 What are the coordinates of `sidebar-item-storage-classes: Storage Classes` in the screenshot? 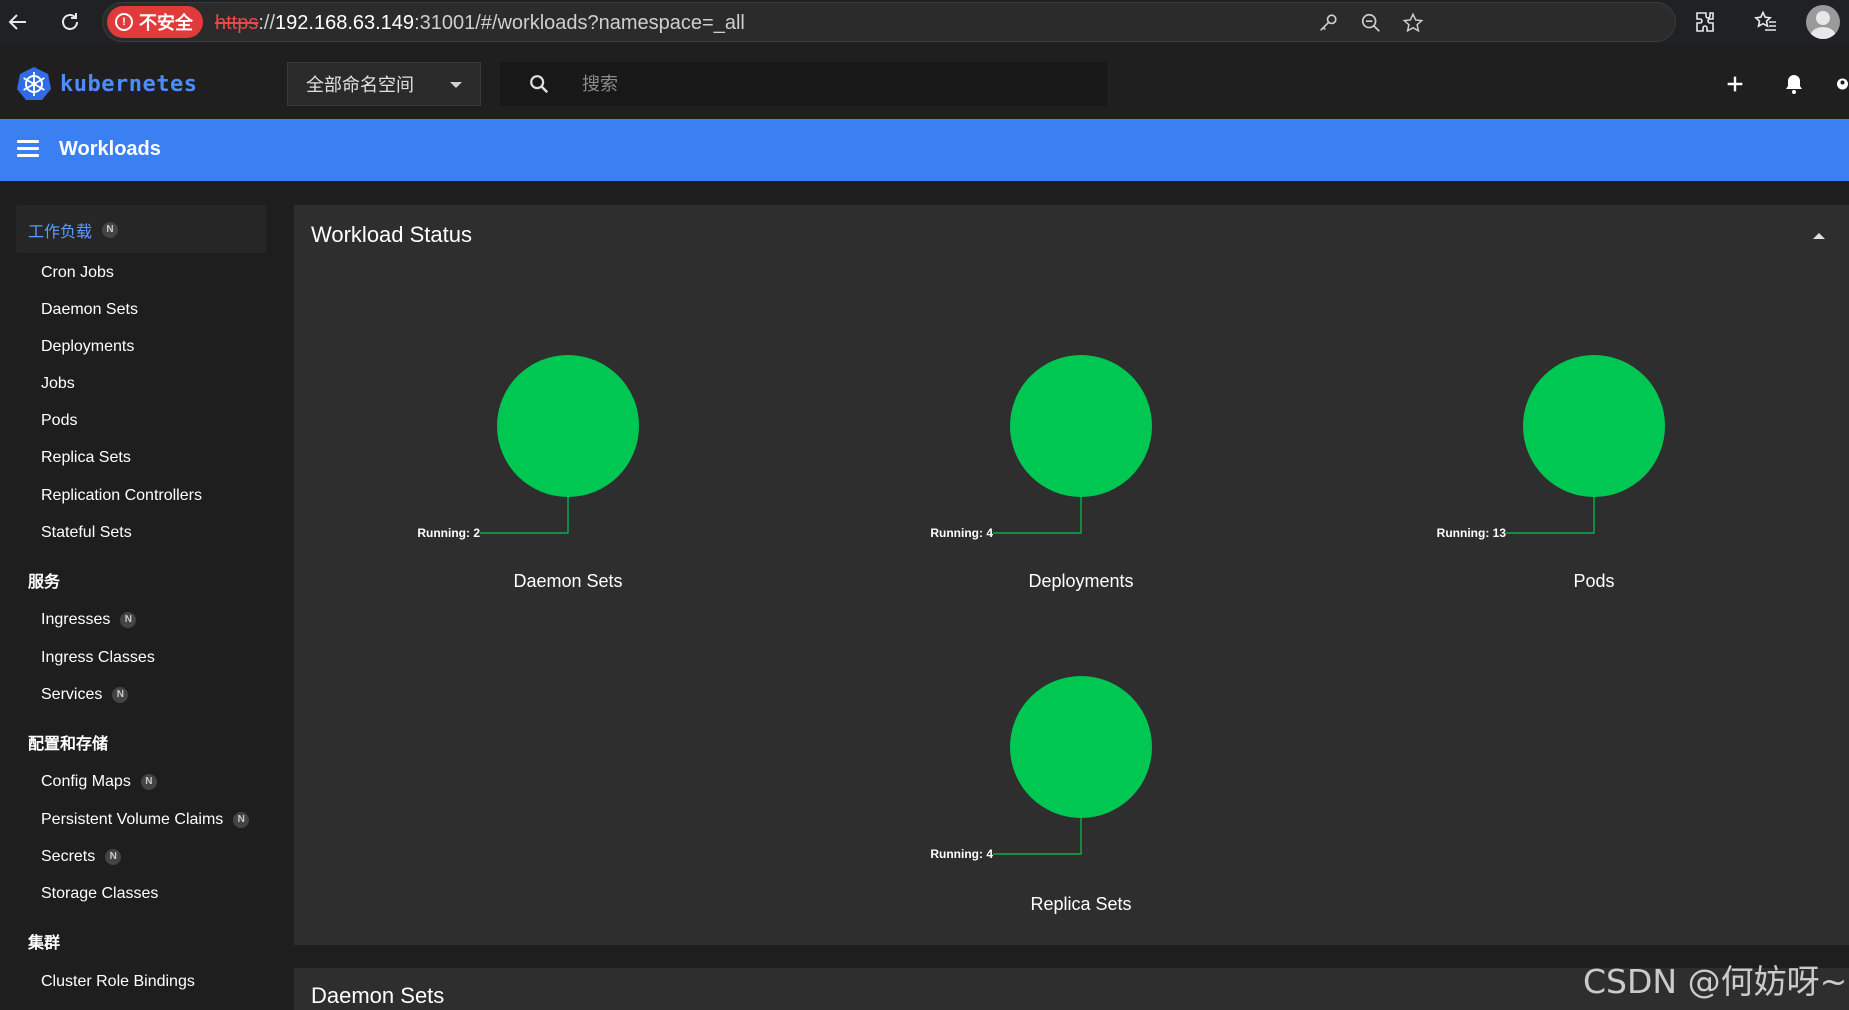 It's located at (99, 894).